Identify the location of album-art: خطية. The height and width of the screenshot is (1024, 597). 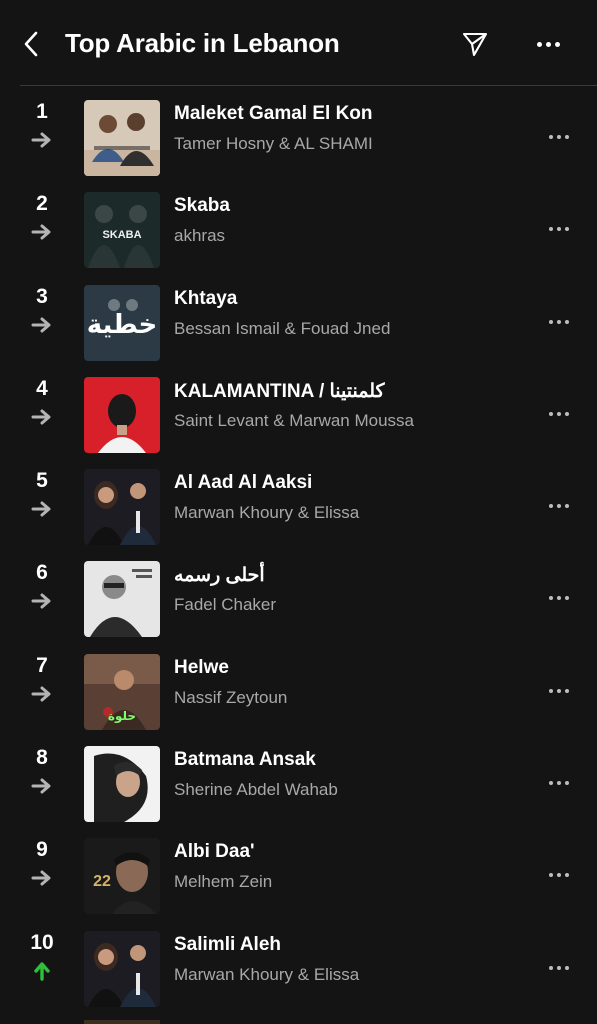
(122, 322).